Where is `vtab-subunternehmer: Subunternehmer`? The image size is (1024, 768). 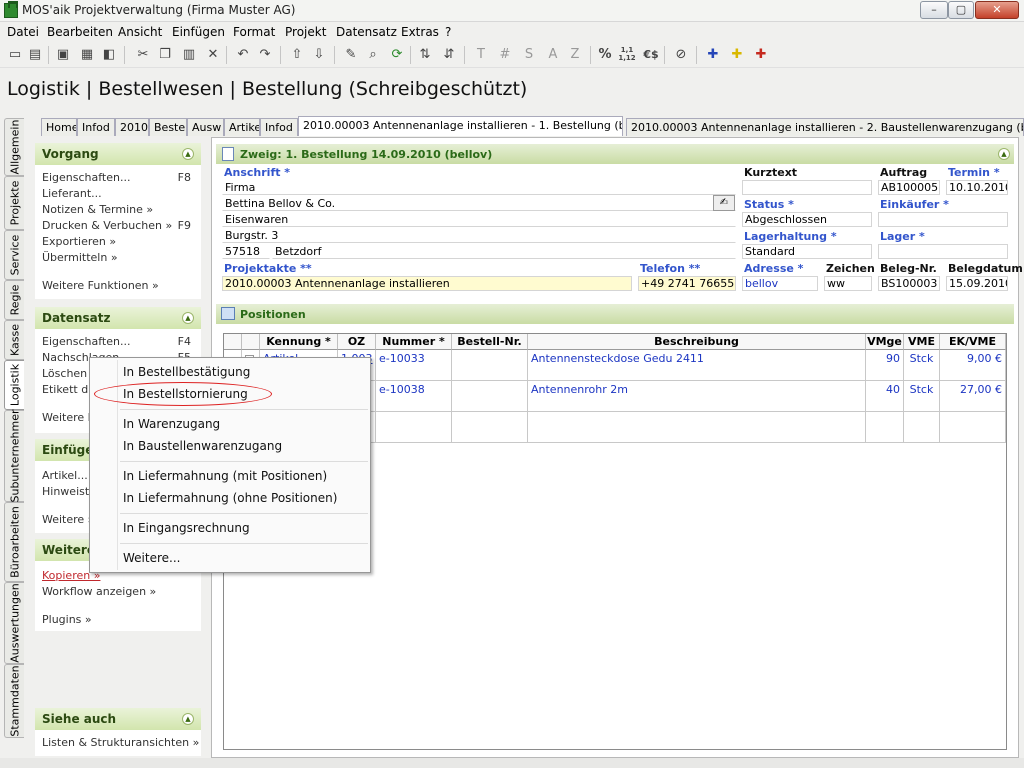
vtab-subunternehmer: Subunternehmer is located at coordinates (14, 456).